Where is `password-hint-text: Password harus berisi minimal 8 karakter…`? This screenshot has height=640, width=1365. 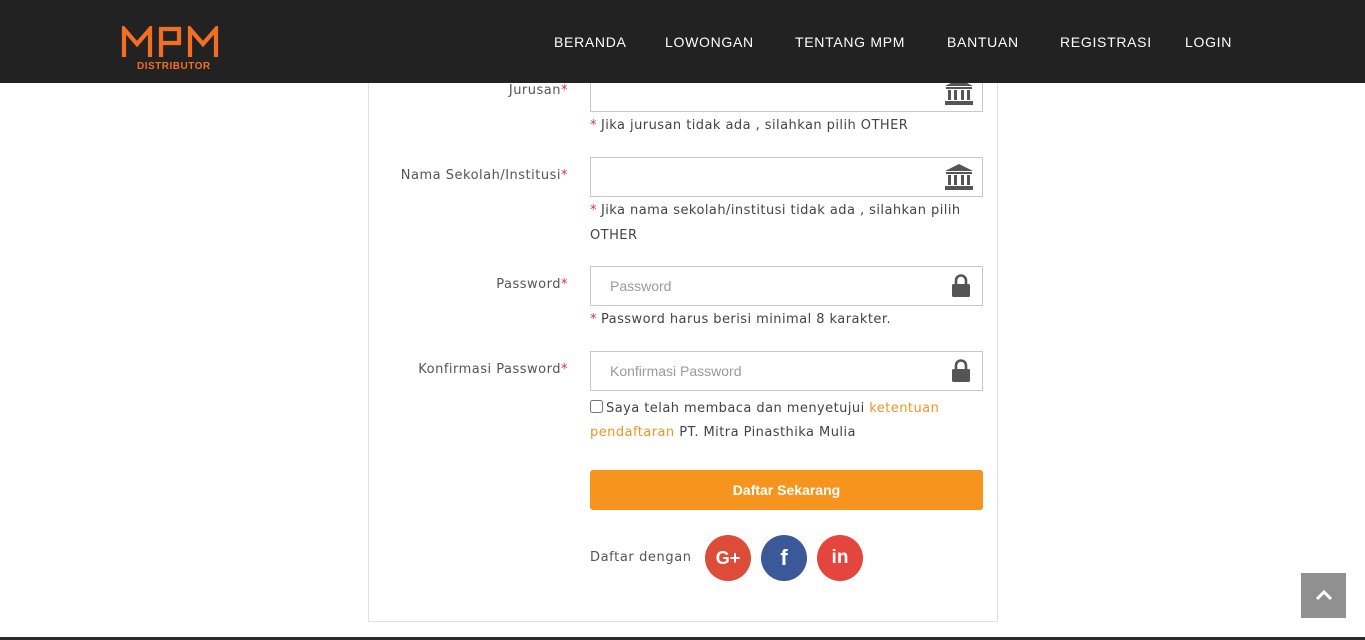 password-hint-text: Password harus berisi minimal 8 karakter… is located at coordinates (746, 319).